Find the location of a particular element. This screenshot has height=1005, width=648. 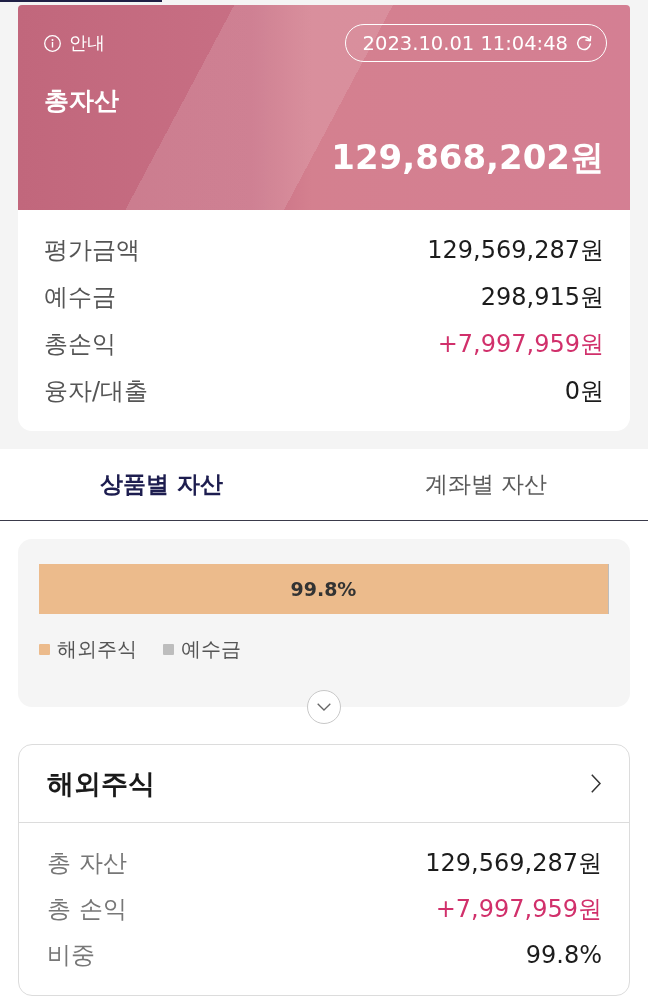

product-label: 총 자산 is located at coordinates (87, 863).